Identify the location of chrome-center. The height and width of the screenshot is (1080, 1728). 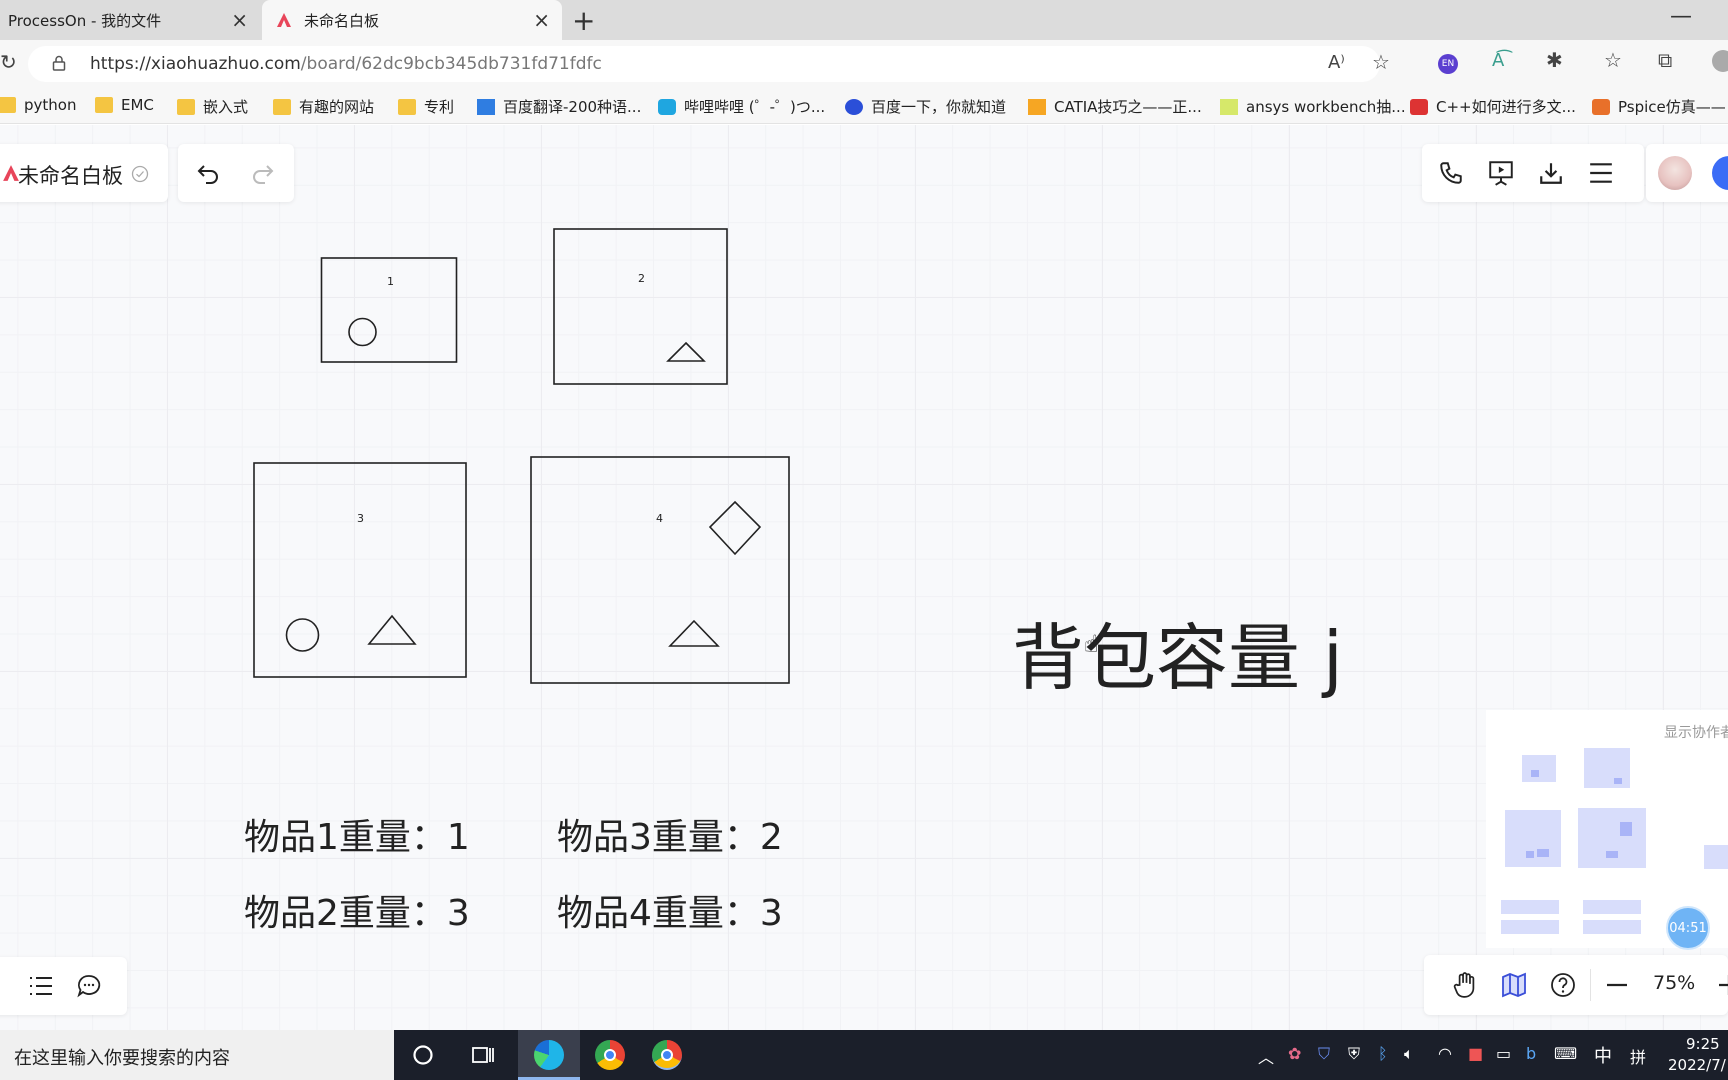
(667, 1055).